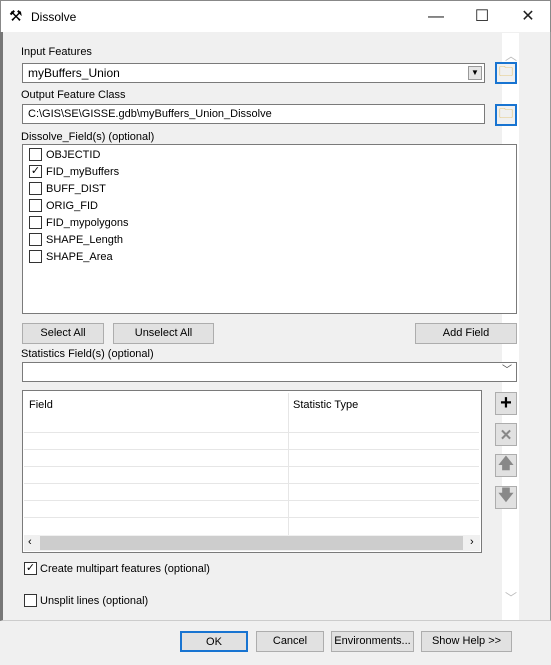  I want to click on move-up-button: 🡅, so click(506, 465).